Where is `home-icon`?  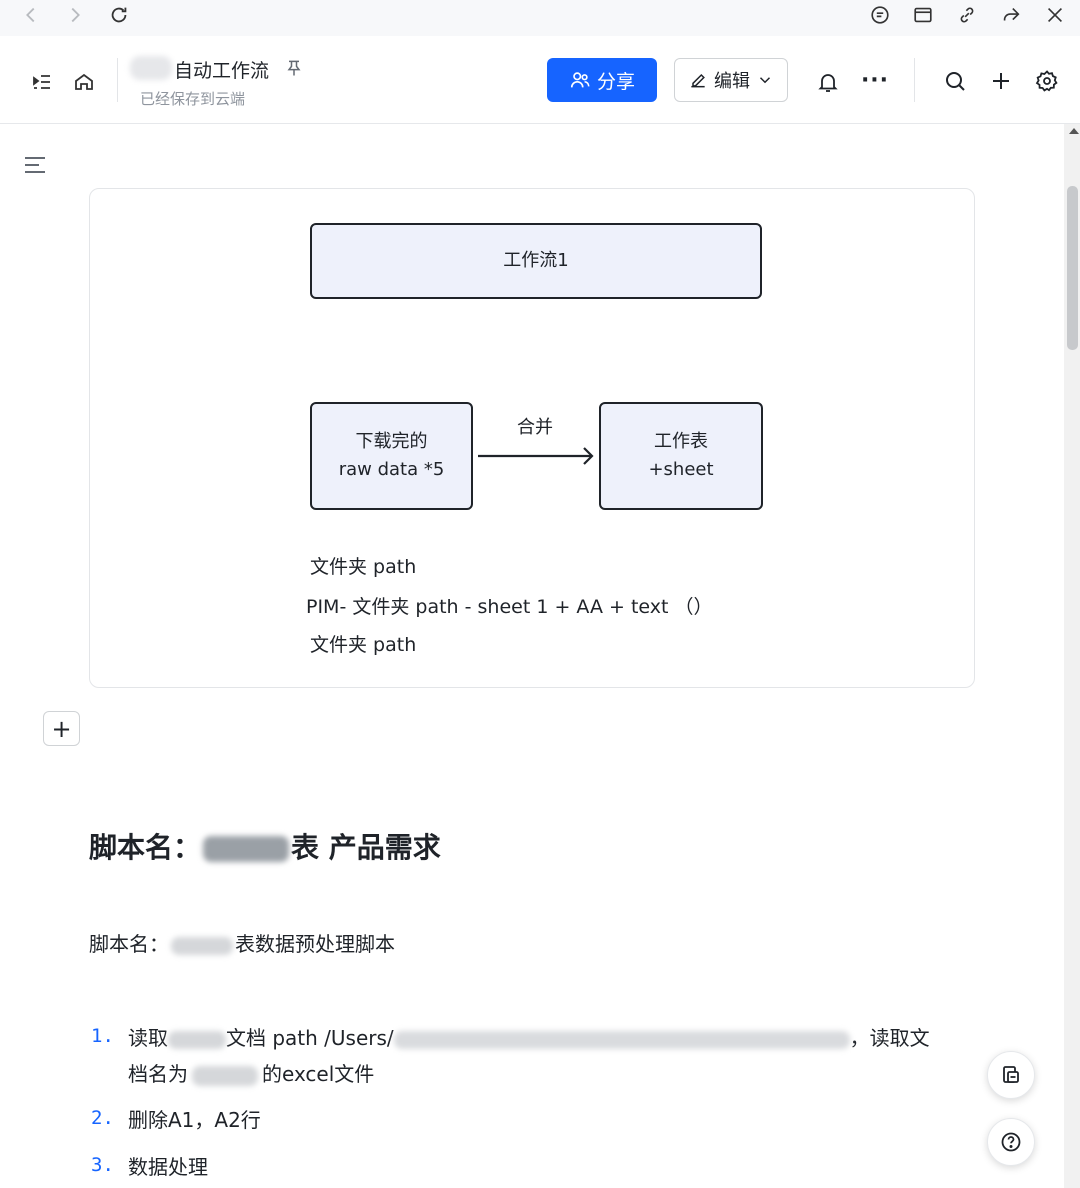
home-icon is located at coordinates (84, 82).